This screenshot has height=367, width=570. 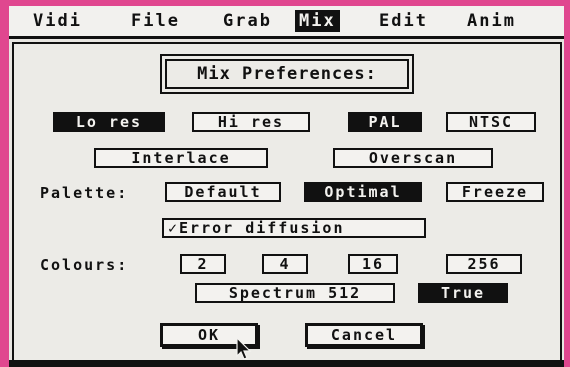 I want to click on hi-res-button: Hi res, so click(x=251, y=122).